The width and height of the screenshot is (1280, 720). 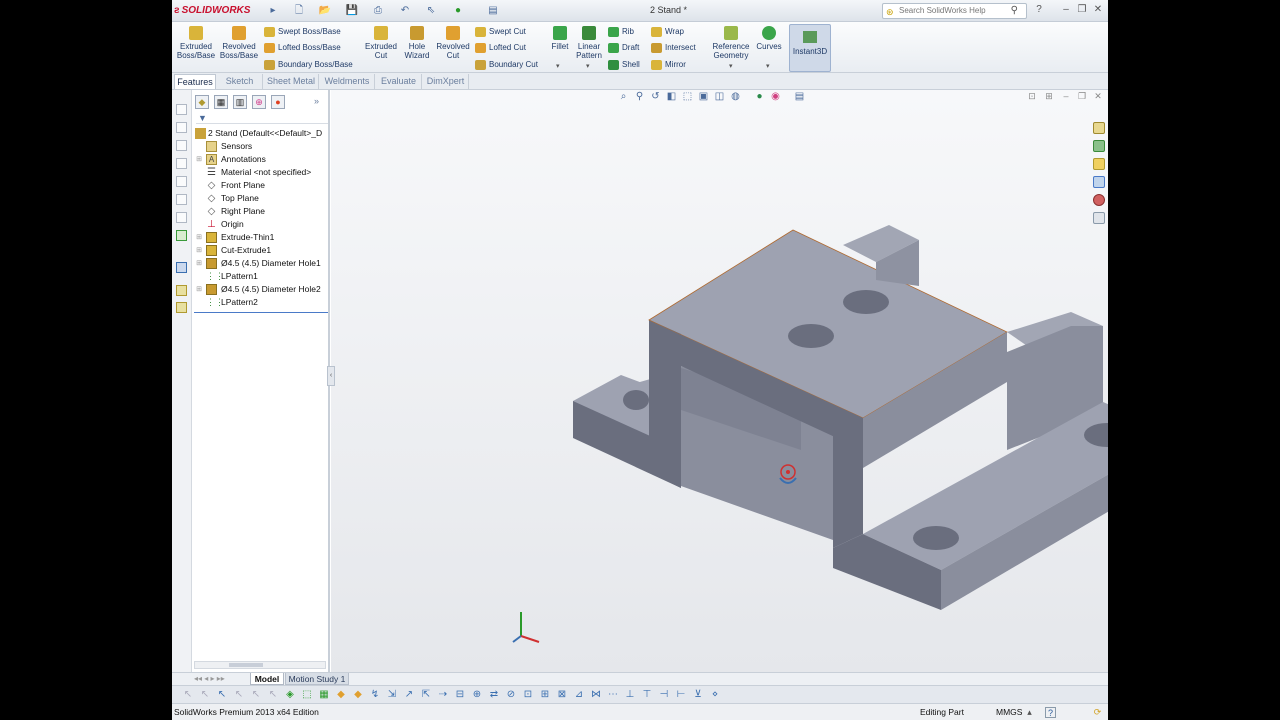 I want to click on select-icon: ⇖, so click(x=431, y=10).